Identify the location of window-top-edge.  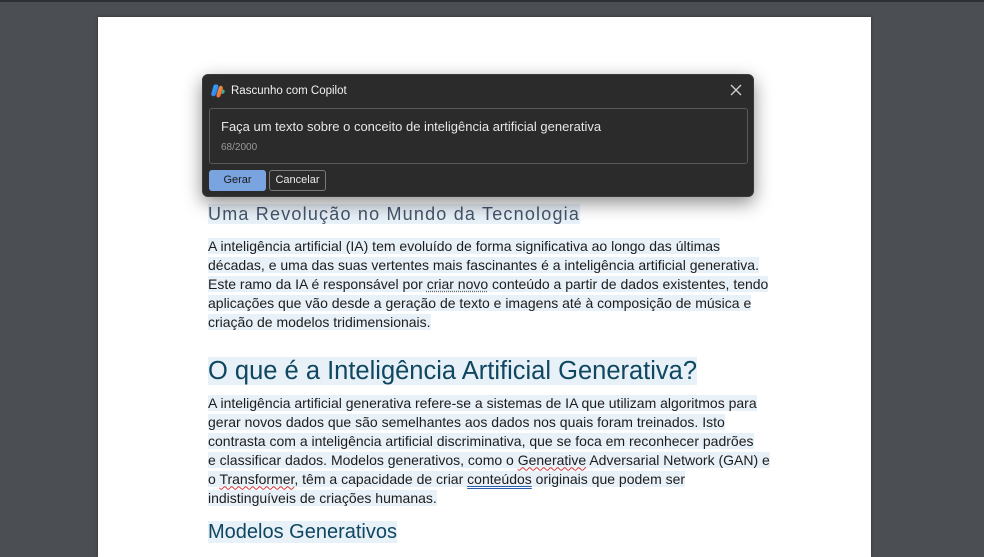
(492, 1).